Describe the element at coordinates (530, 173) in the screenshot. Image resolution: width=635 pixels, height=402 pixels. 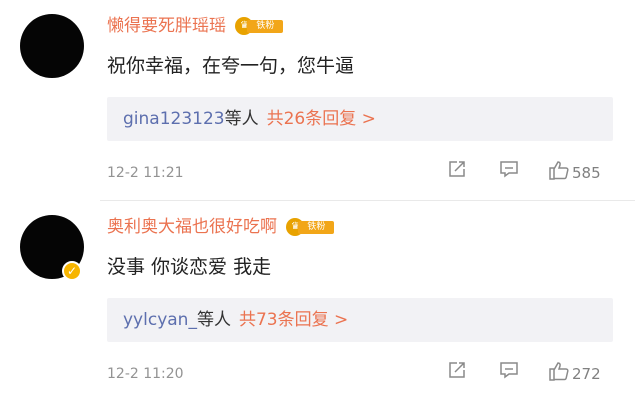
I see `comment-actions: 585` at that location.